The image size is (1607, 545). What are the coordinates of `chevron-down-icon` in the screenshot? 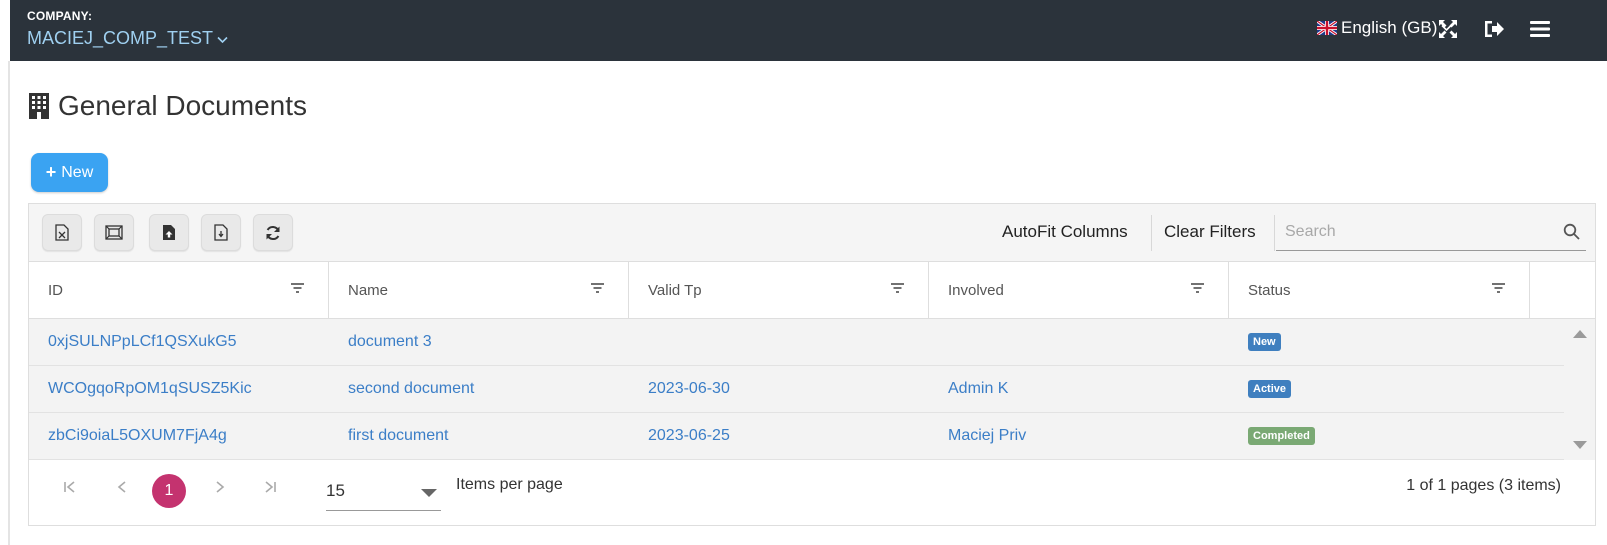 It's located at (222, 39).